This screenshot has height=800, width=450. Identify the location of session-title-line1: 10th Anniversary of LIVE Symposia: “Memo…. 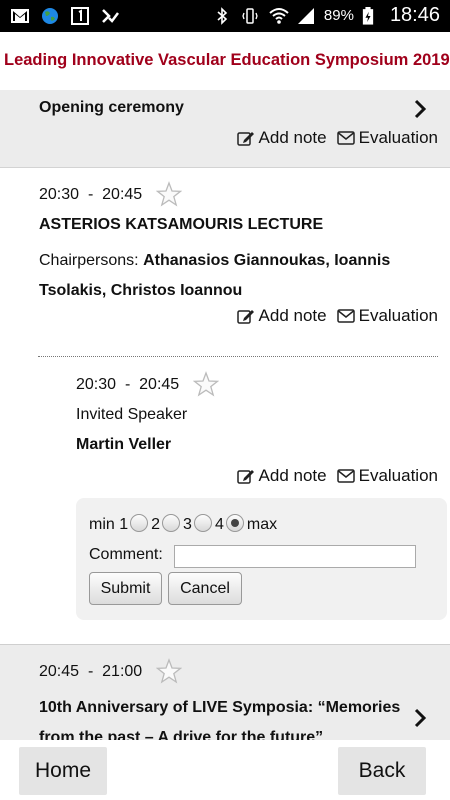
(220, 707).